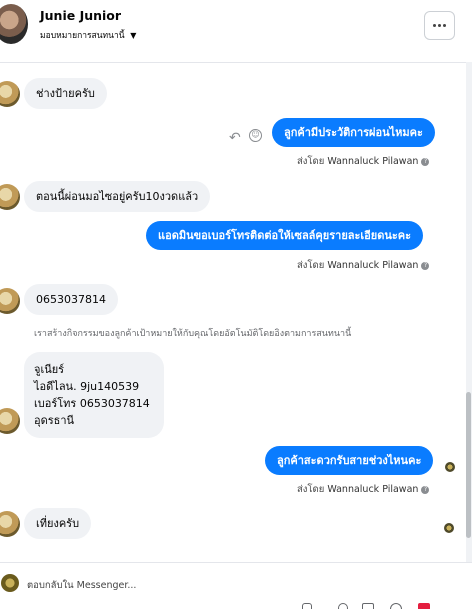 This screenshot has height=609, width=472. What do you see at coordinates (343, 606) in the screenshot?
I see `photo-icon` at bounding box center [343, 606].